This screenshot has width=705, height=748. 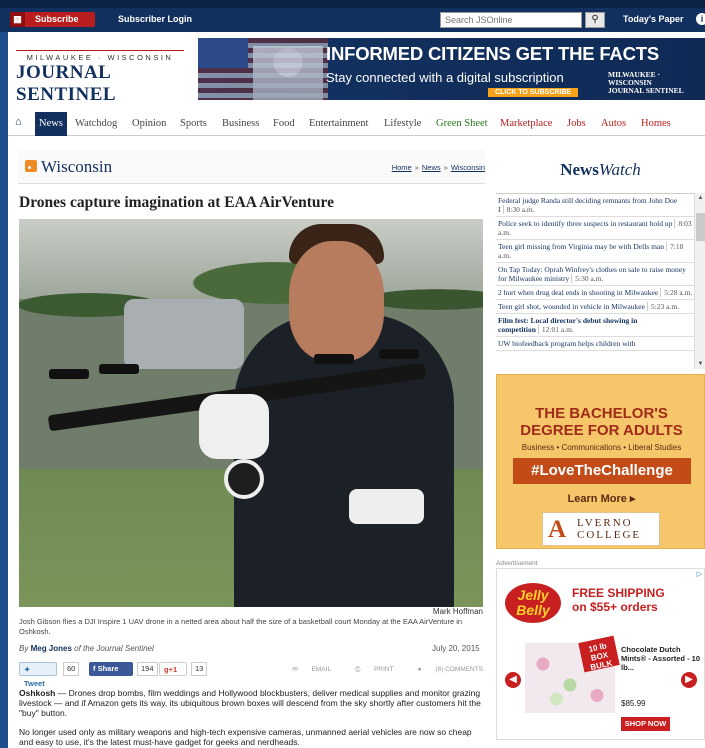 I want to click on shop-now-button: SHOP NOW, so click(x=645, y=724).